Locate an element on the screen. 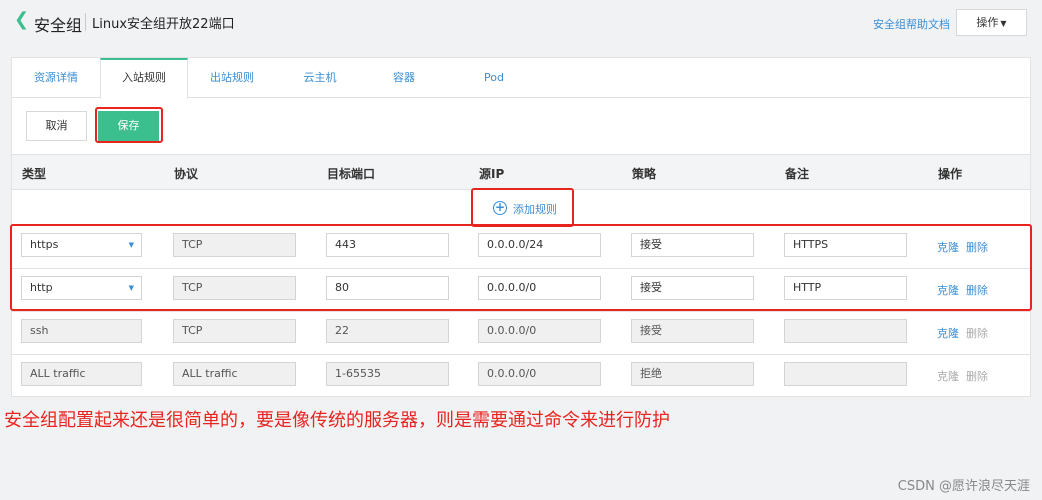 The image size is (1042, 500). protocol-field: ALL traffic is located at coordinates (234, 374).